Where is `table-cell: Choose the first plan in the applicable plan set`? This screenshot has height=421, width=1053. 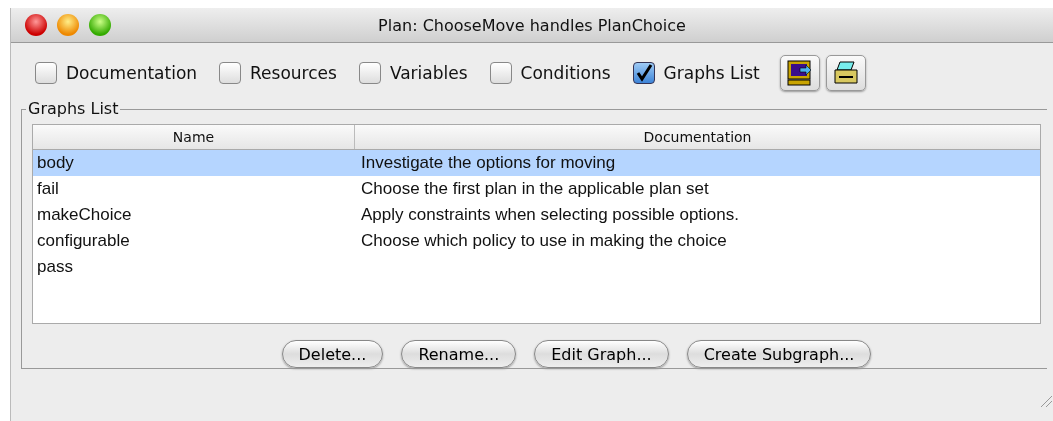
table-cell: Choose the first plan in the applicable plan set is located at coordinates (535, 188).